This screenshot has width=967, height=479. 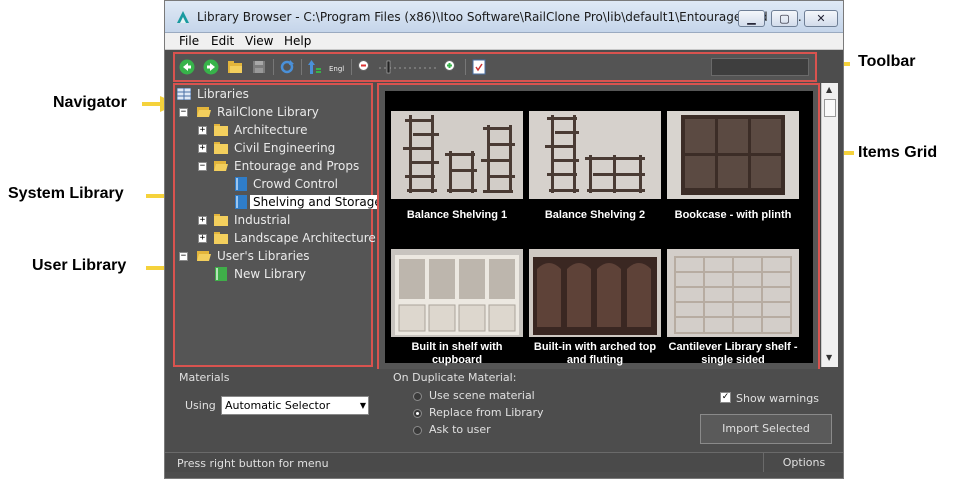 What do you see at coordinates (211, 67) in the screenshot?
I see `forward-icon` at bounding box center [211, 67].